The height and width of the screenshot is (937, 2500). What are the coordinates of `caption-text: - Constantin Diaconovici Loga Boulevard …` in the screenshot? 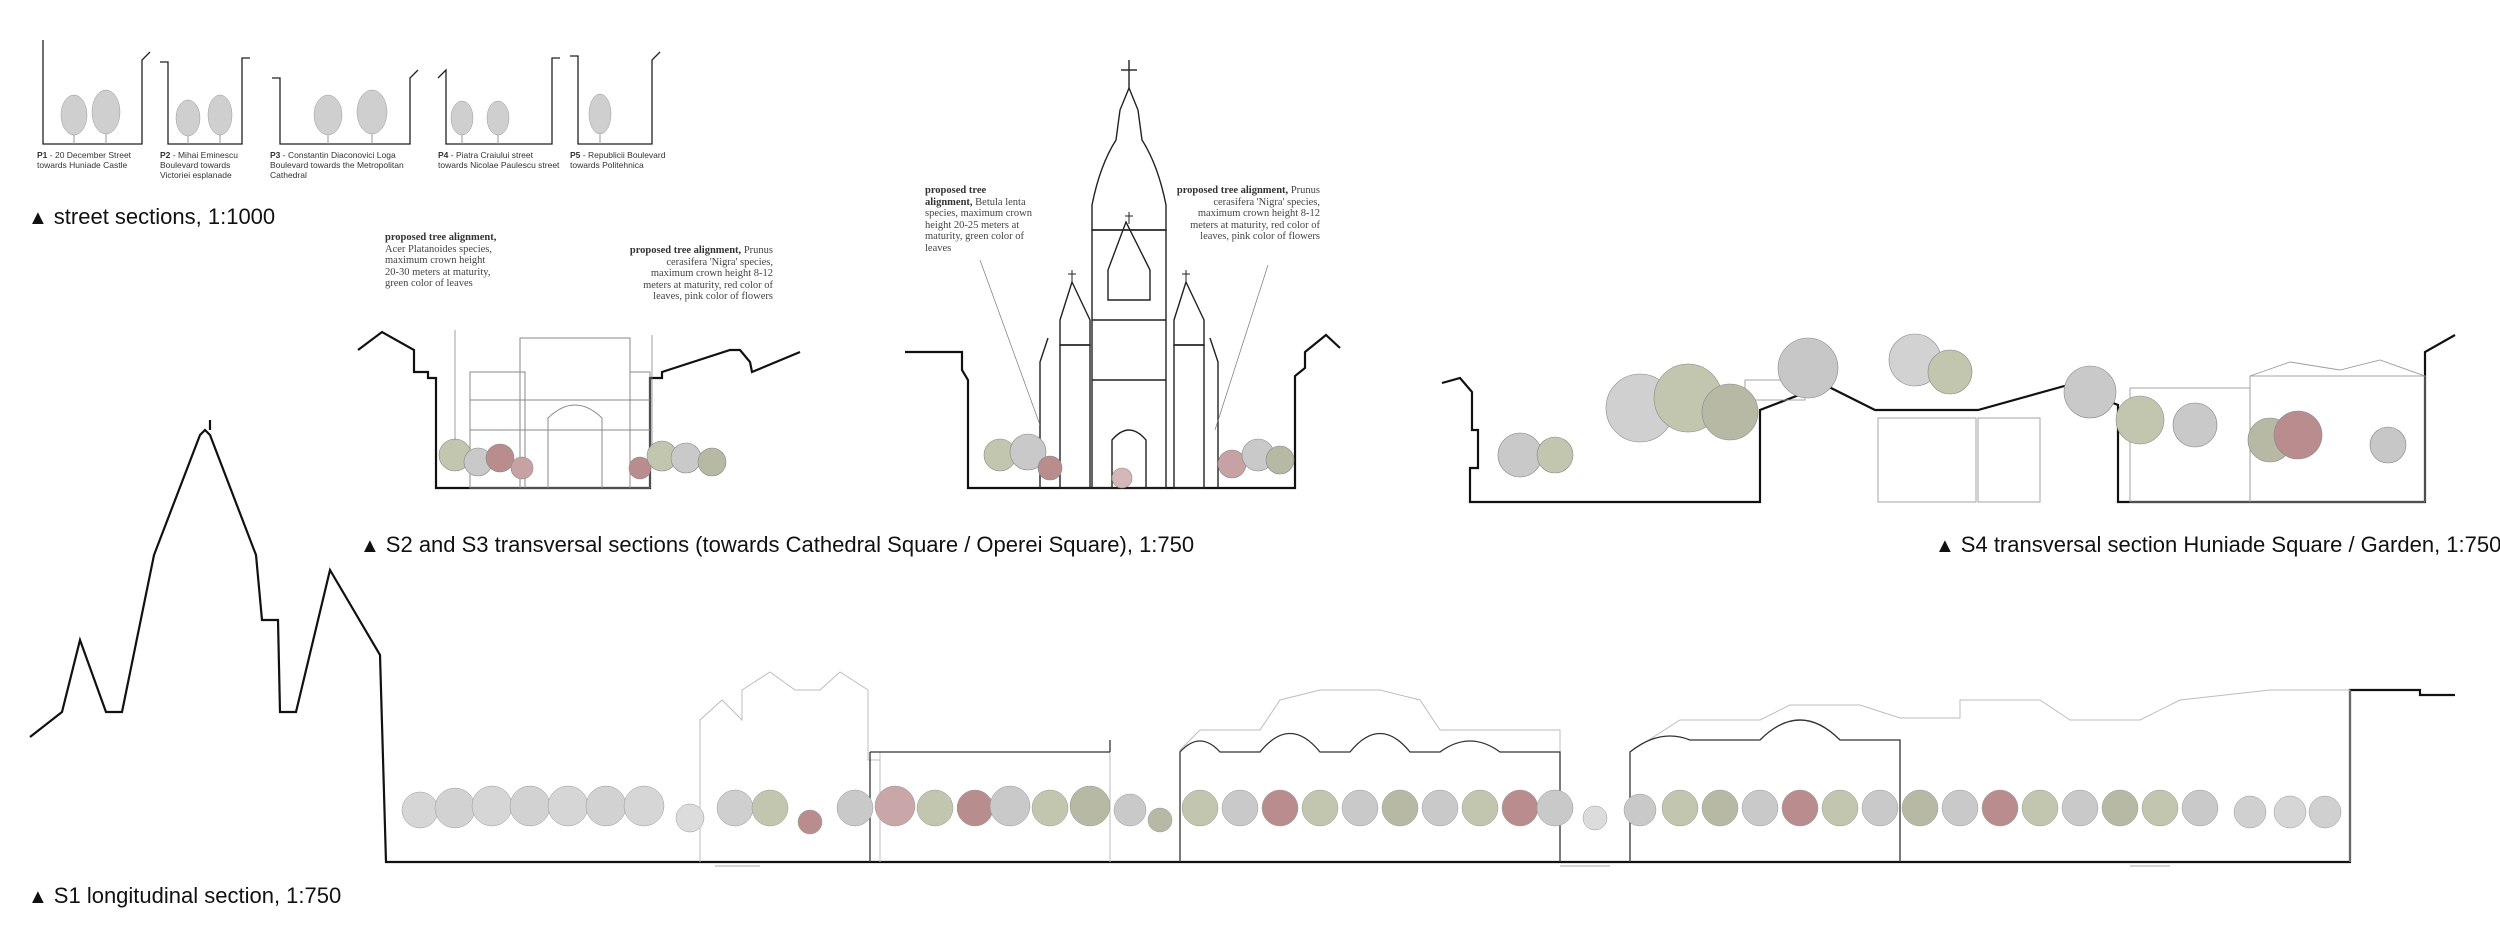 It's located at (337, 165).